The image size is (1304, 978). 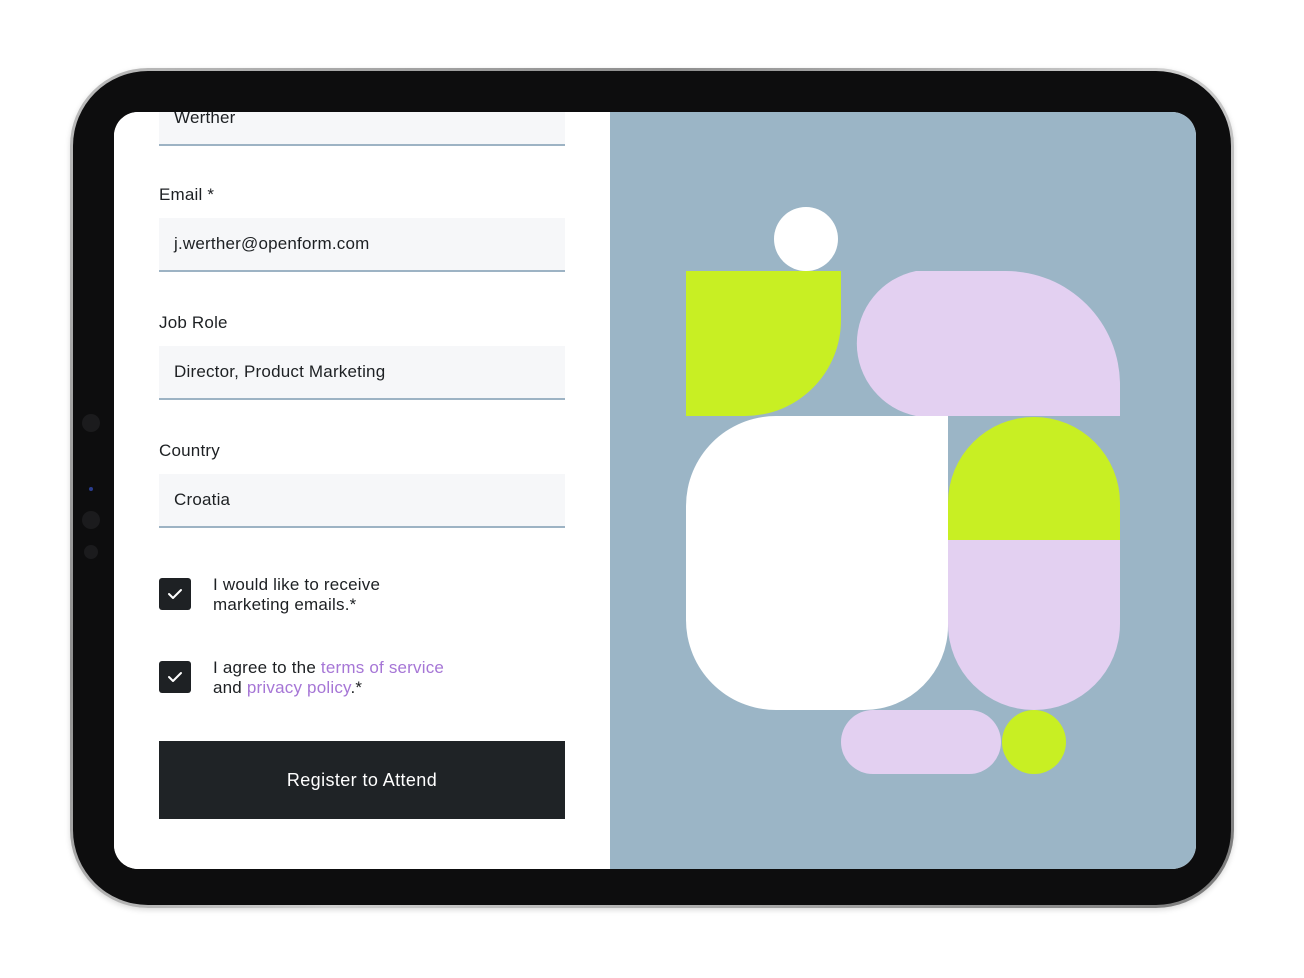 I want to click on privacy-policy-link: privacy policy, so click(x=299, y=687).